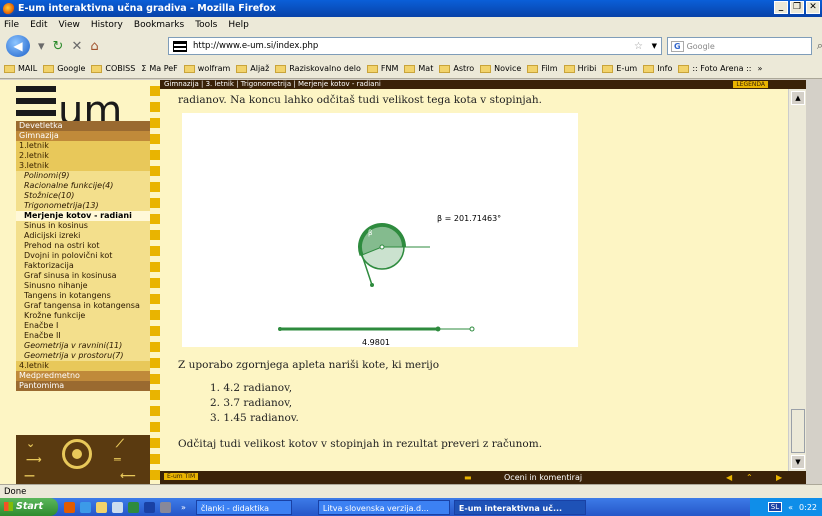  I want to click on sidebar-item: Dvojni in polovični kot, so click(83, 256).